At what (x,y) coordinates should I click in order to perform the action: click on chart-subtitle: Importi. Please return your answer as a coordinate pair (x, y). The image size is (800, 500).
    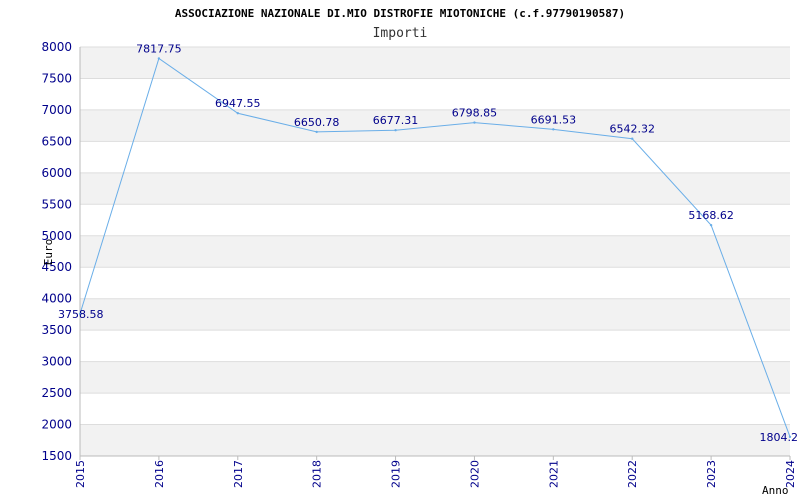
    Looking at the image, I should click on (400, 33).